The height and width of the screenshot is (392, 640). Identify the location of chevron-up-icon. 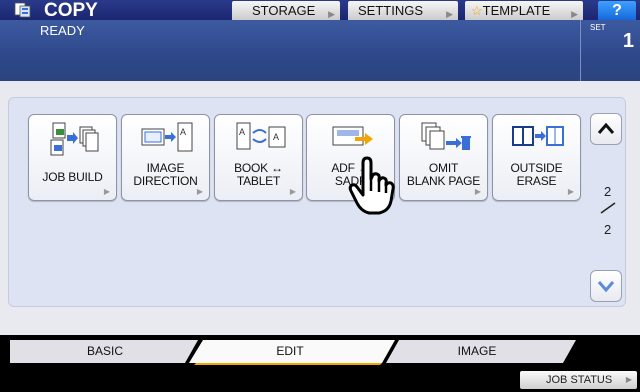
(606, 128).